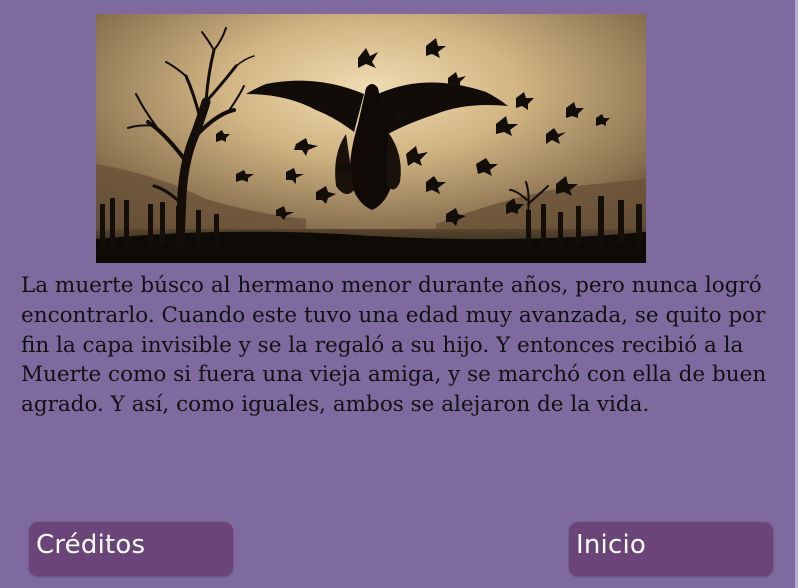 The height and width of the screenshot is (588, 798). Describe the element at coordinates (91, 545) in the screenshot. I see `credits-button-label: Créditos` at that location.